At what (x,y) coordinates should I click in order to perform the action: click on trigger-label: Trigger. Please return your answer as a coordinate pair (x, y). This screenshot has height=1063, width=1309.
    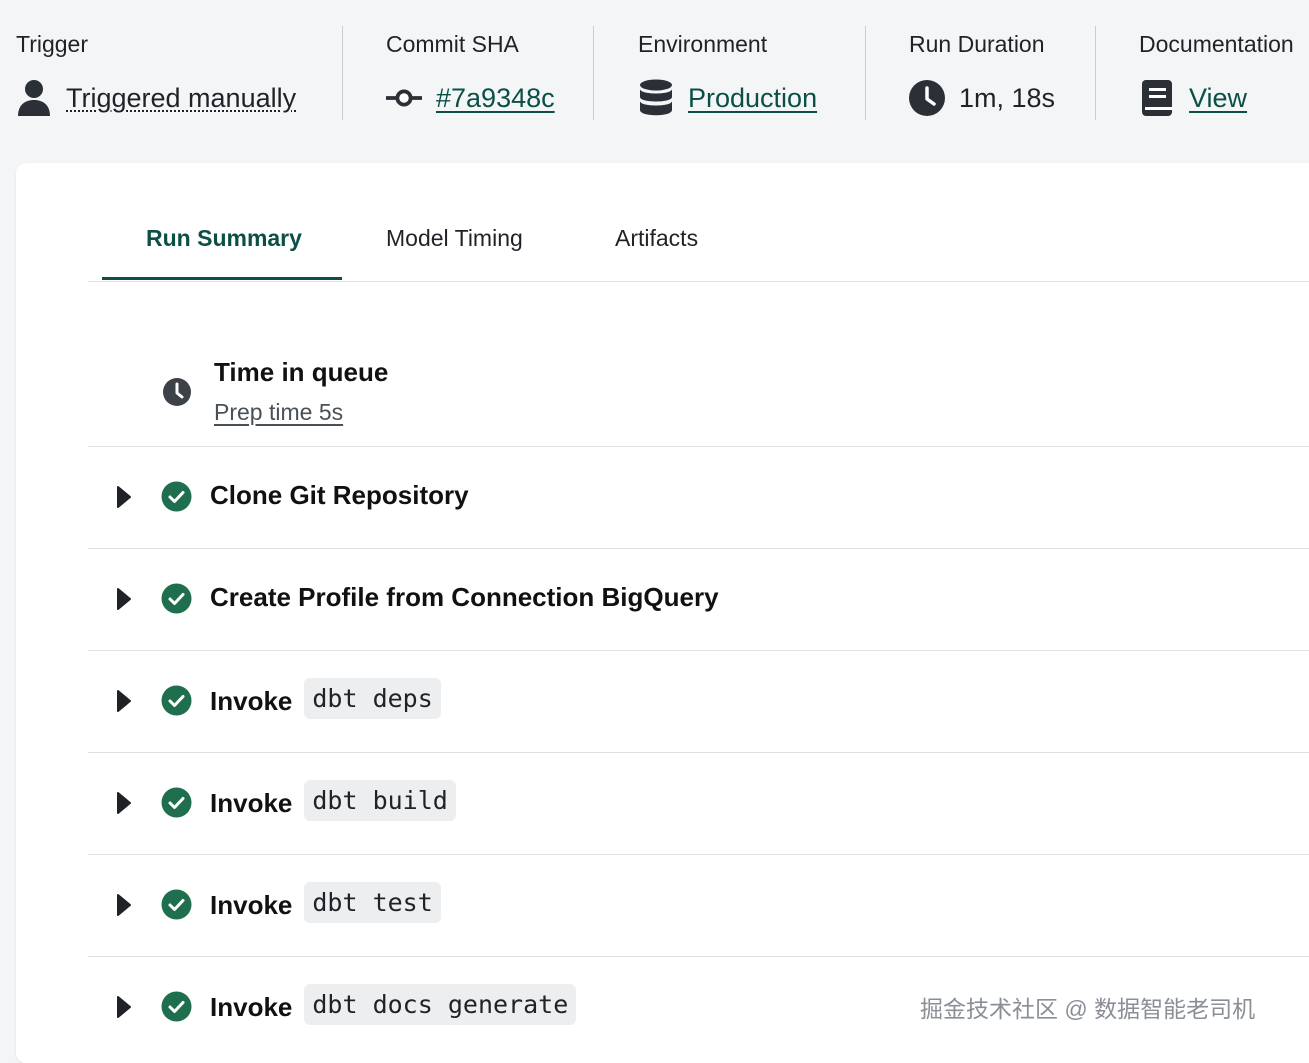
    Looking at the image, I should click on (52, 44).